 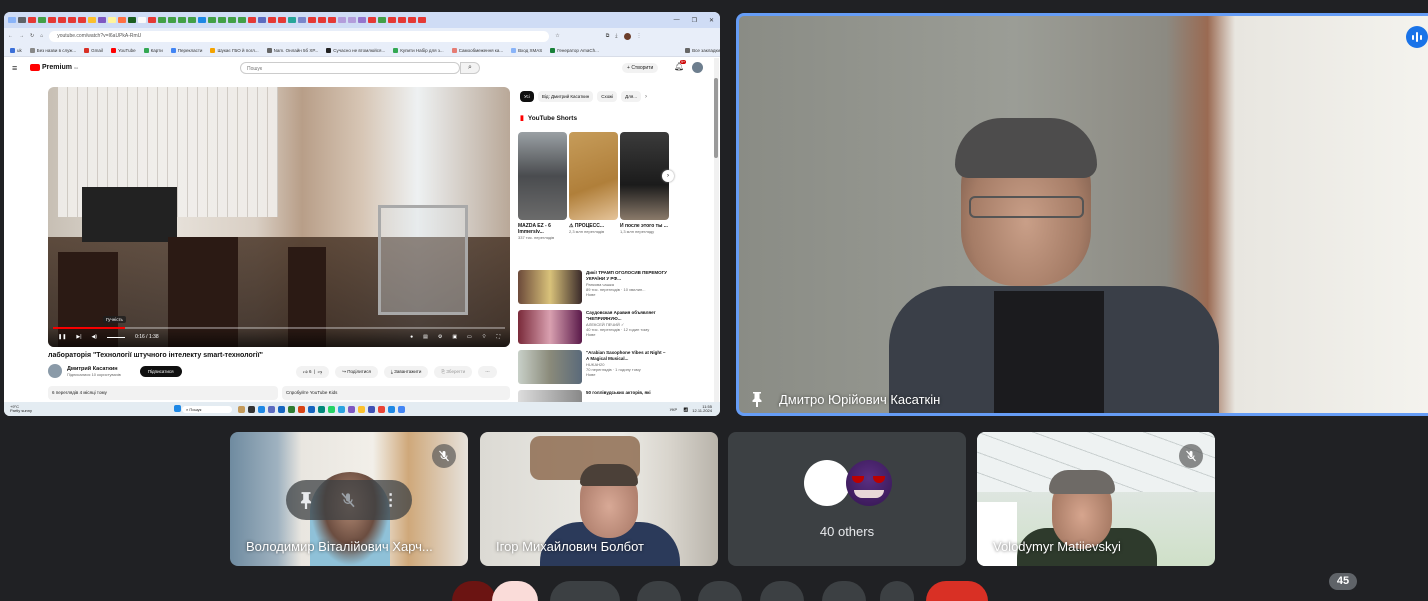 I want to click on camera-button, so click(x=515, y=591).